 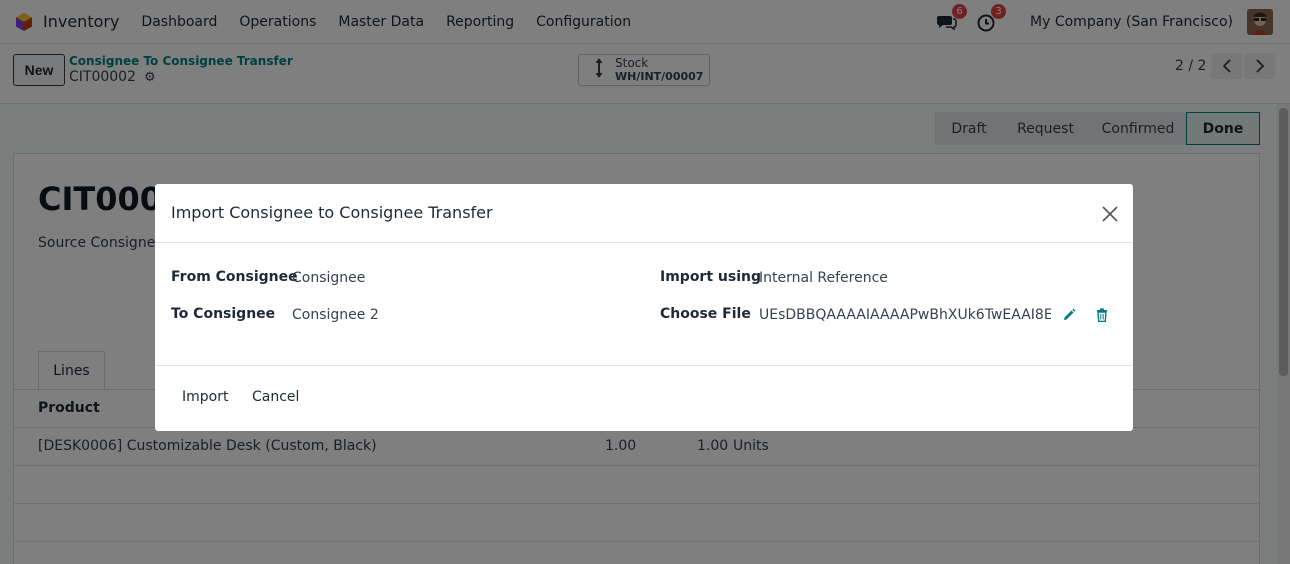 What do you see at coordinates (1110, 214) in the screenshot?
I see `close-icon` at bounding box center [1110, 214].